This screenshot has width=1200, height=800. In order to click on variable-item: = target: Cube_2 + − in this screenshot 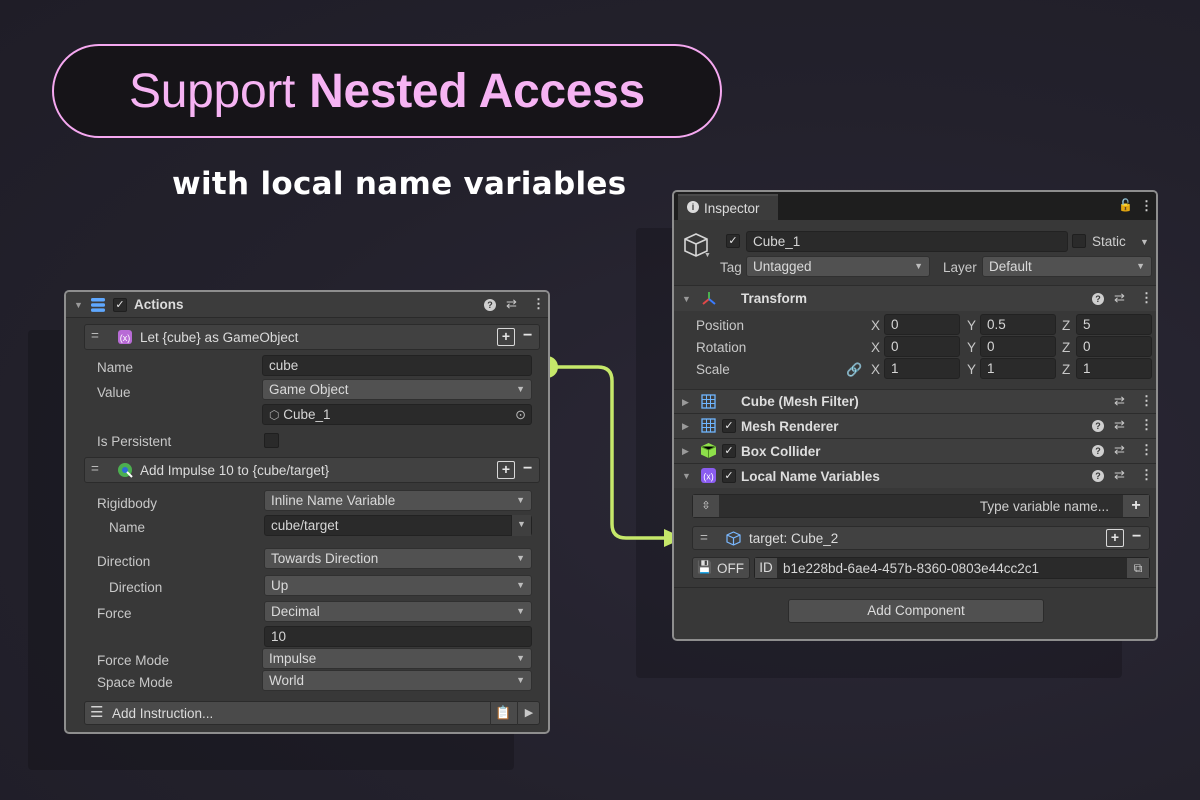, I will do `click(921, 538)`.